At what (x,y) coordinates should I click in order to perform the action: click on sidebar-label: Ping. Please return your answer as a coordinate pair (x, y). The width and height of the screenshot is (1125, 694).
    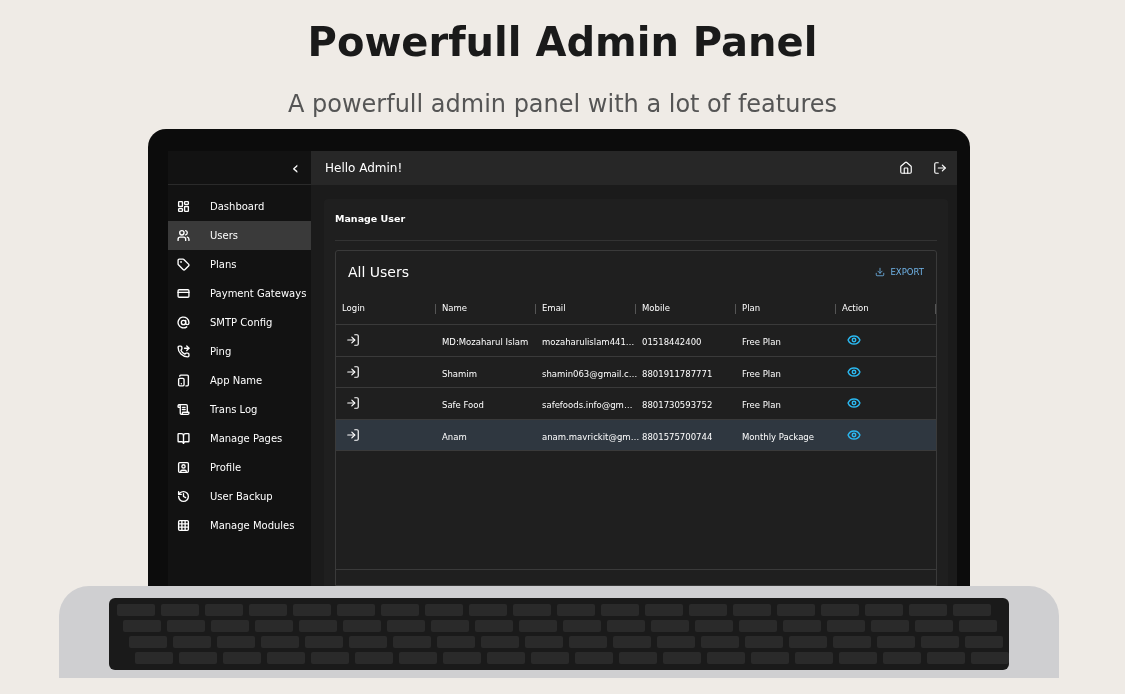
    Looking at the image, I should click on (221, 352).